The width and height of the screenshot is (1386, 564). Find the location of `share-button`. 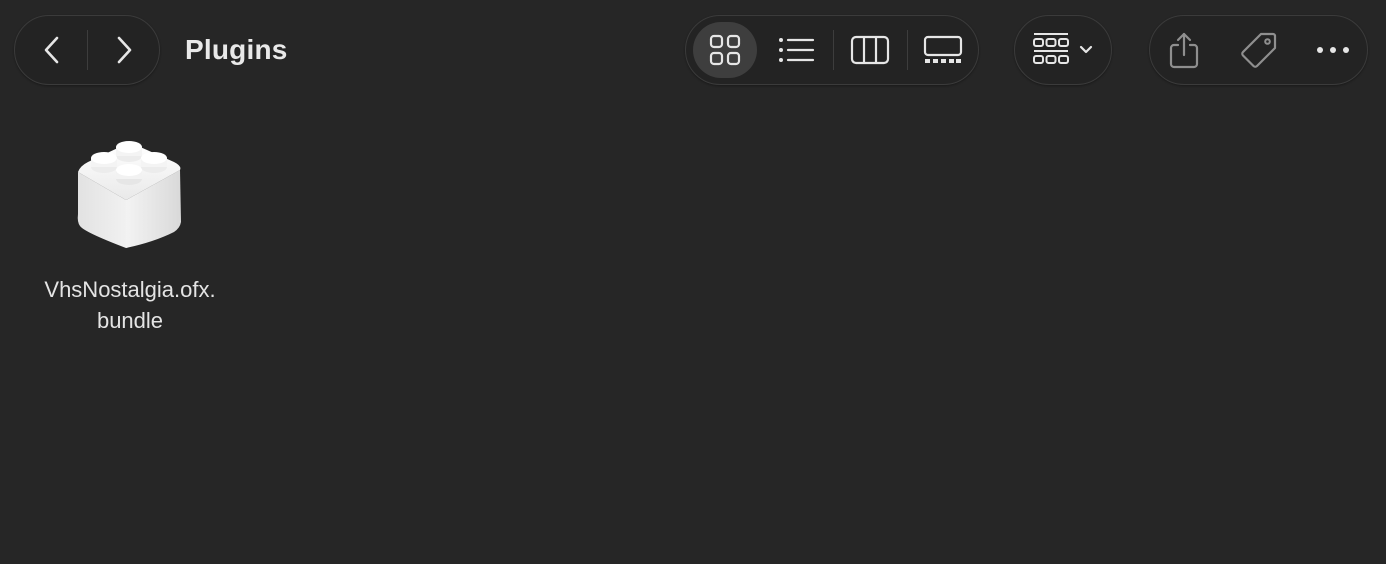

share-button is located at coordinates (1184, 50).